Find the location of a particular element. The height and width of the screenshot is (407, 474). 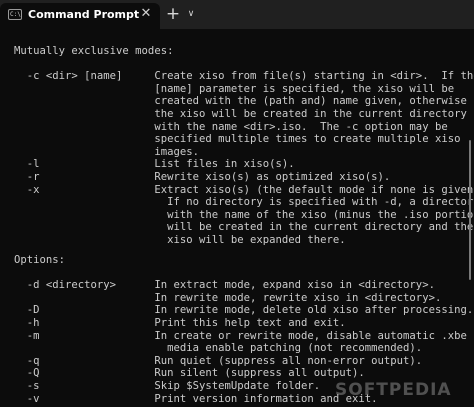

new-tab-button: + is located at coordinates (173, 14).